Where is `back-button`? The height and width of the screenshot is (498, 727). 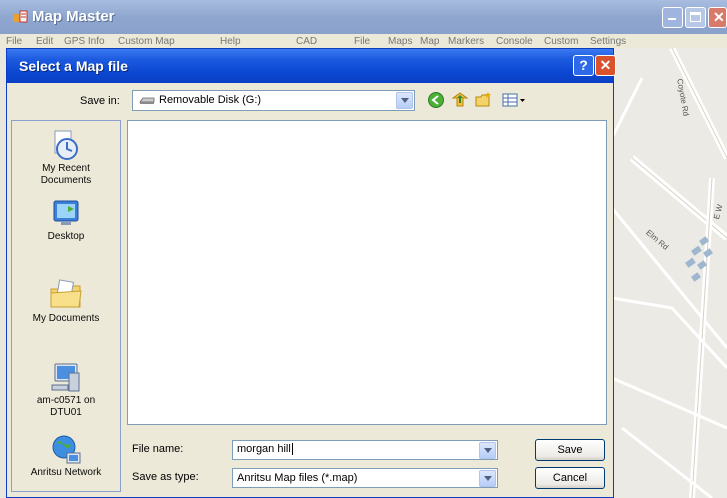 back-button is located at coordinates (436, 100).